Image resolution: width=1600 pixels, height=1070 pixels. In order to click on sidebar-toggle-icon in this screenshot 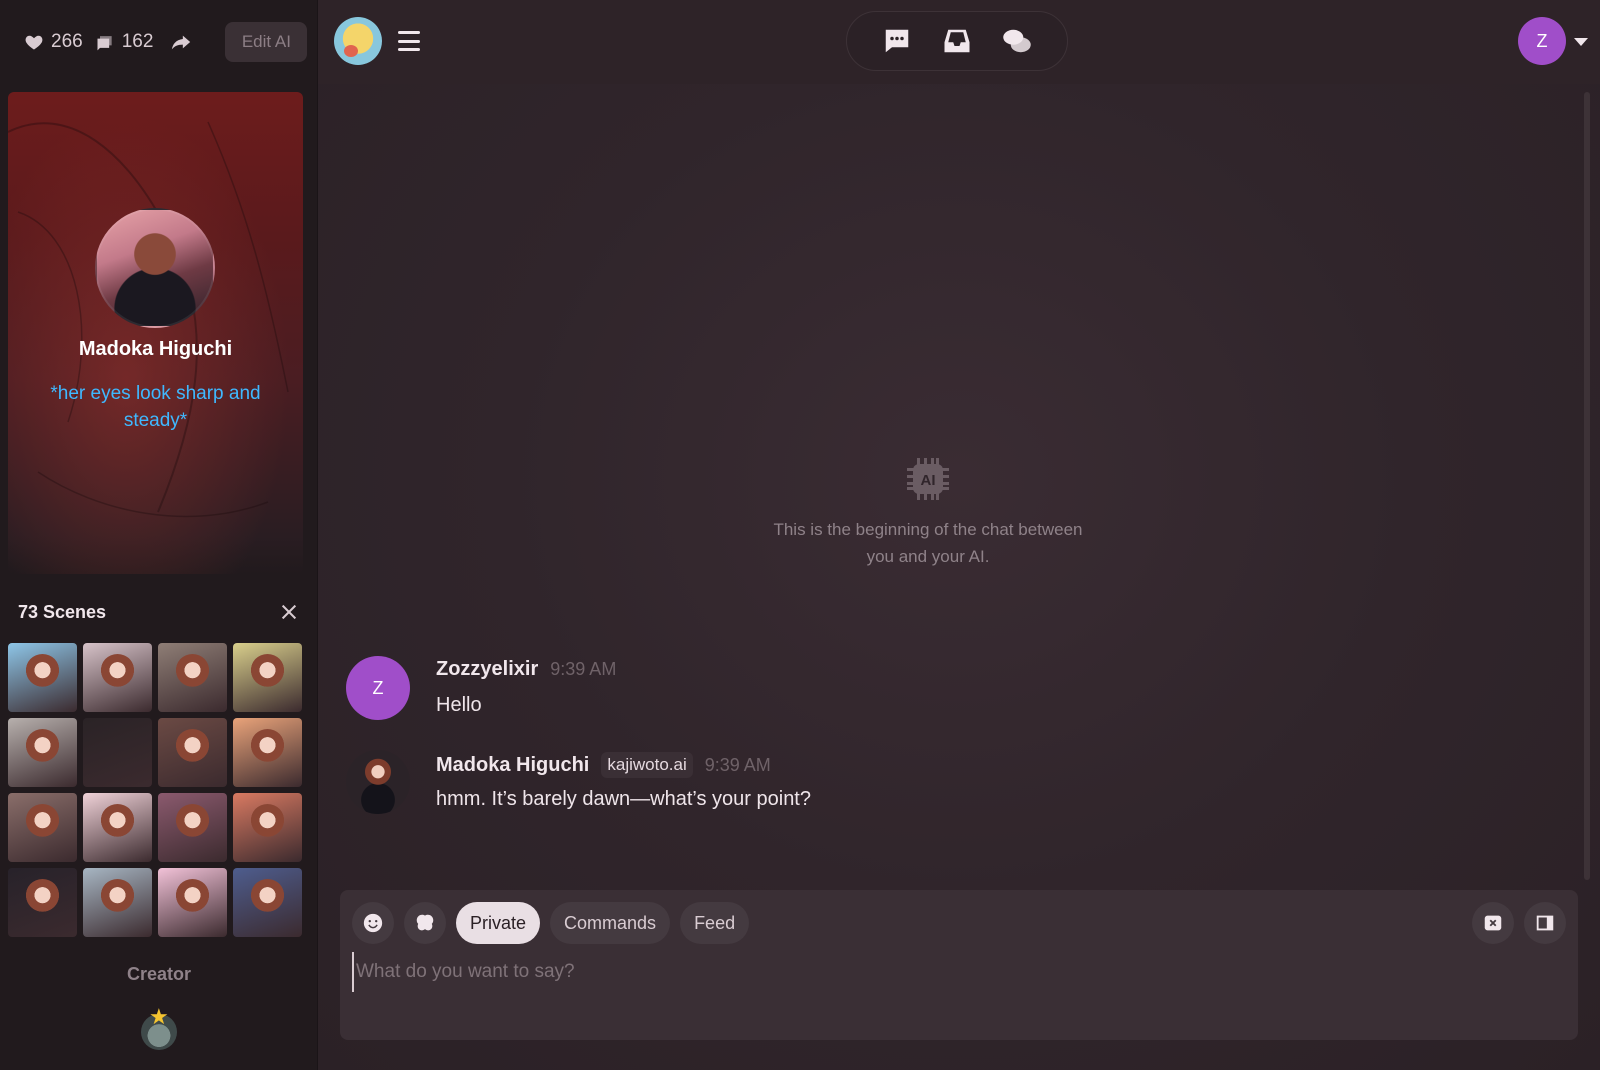, I will do `click(1545, 923)`.